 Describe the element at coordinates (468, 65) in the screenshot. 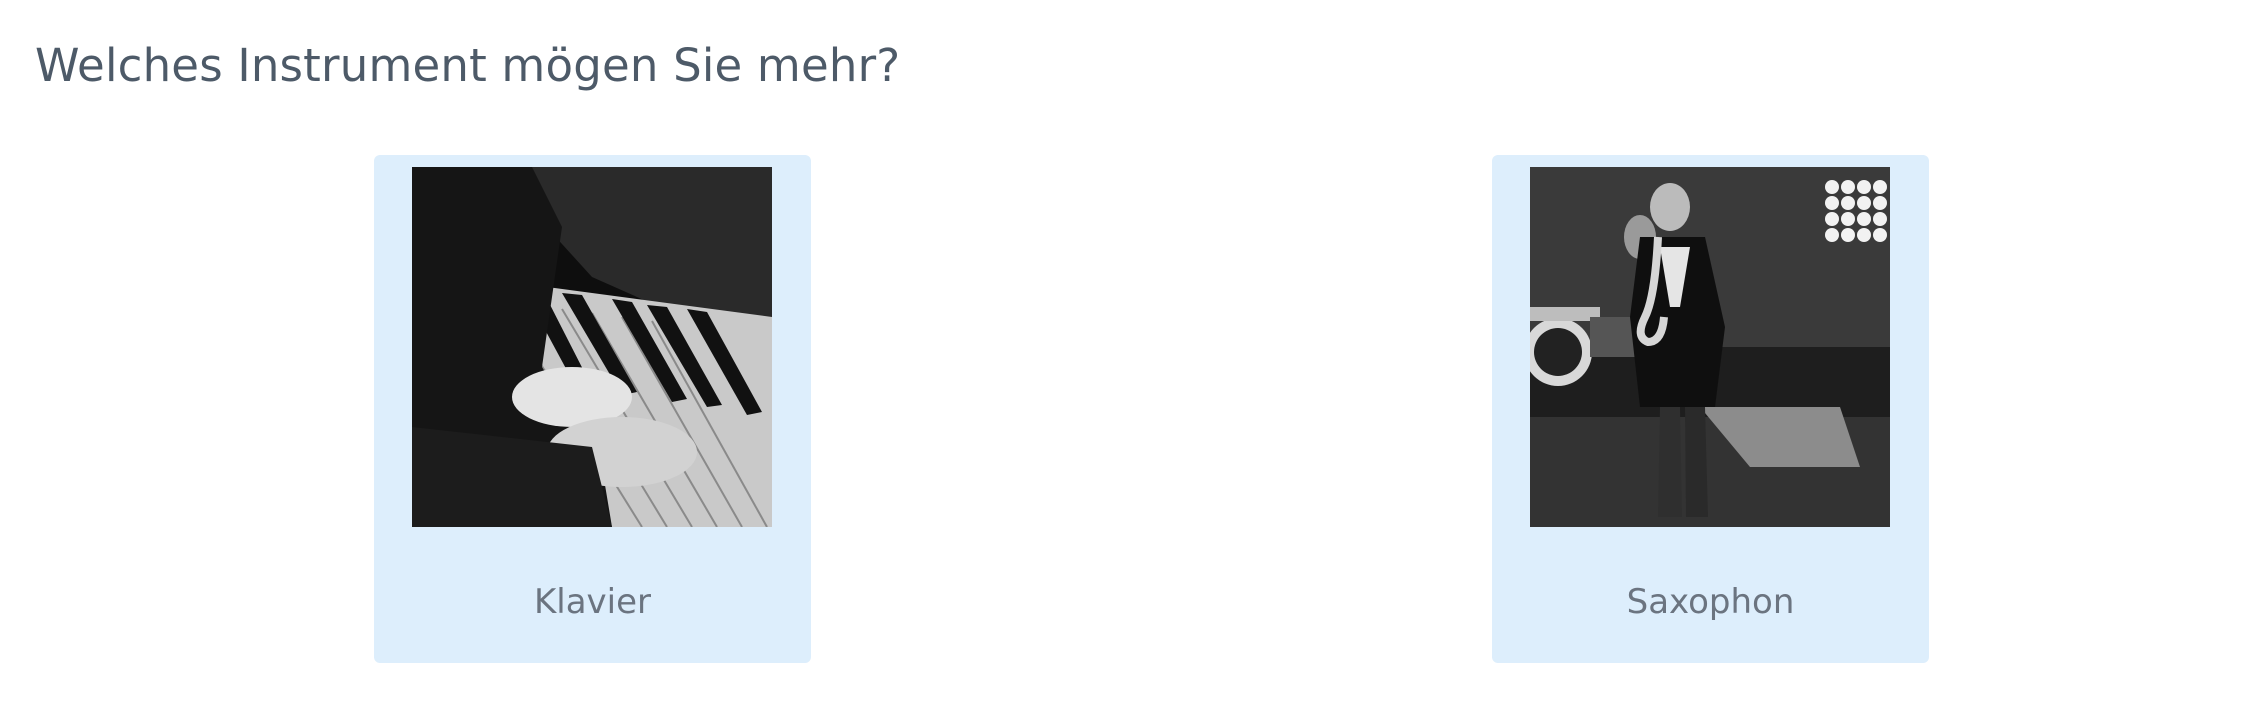

I see `question-title: Welches Instrument mögen Sie mehr?` at that location.